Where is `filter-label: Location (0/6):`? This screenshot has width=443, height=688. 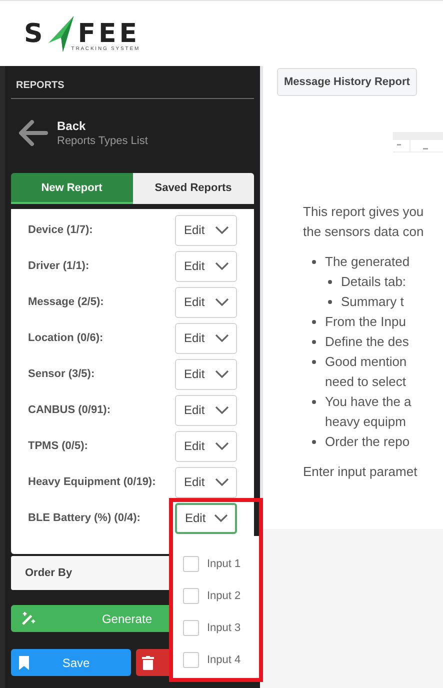 filter-label: Location (0/6): is located at coordinates (66, 338).